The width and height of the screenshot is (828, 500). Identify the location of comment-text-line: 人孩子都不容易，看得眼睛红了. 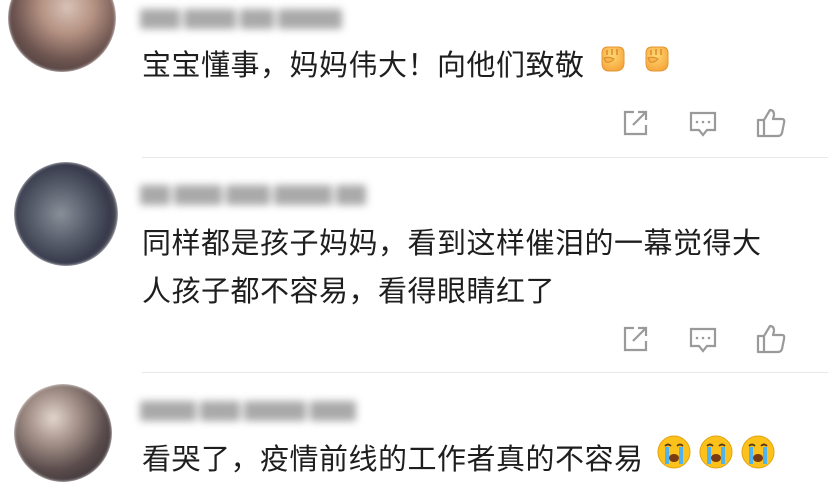
(349, 291).